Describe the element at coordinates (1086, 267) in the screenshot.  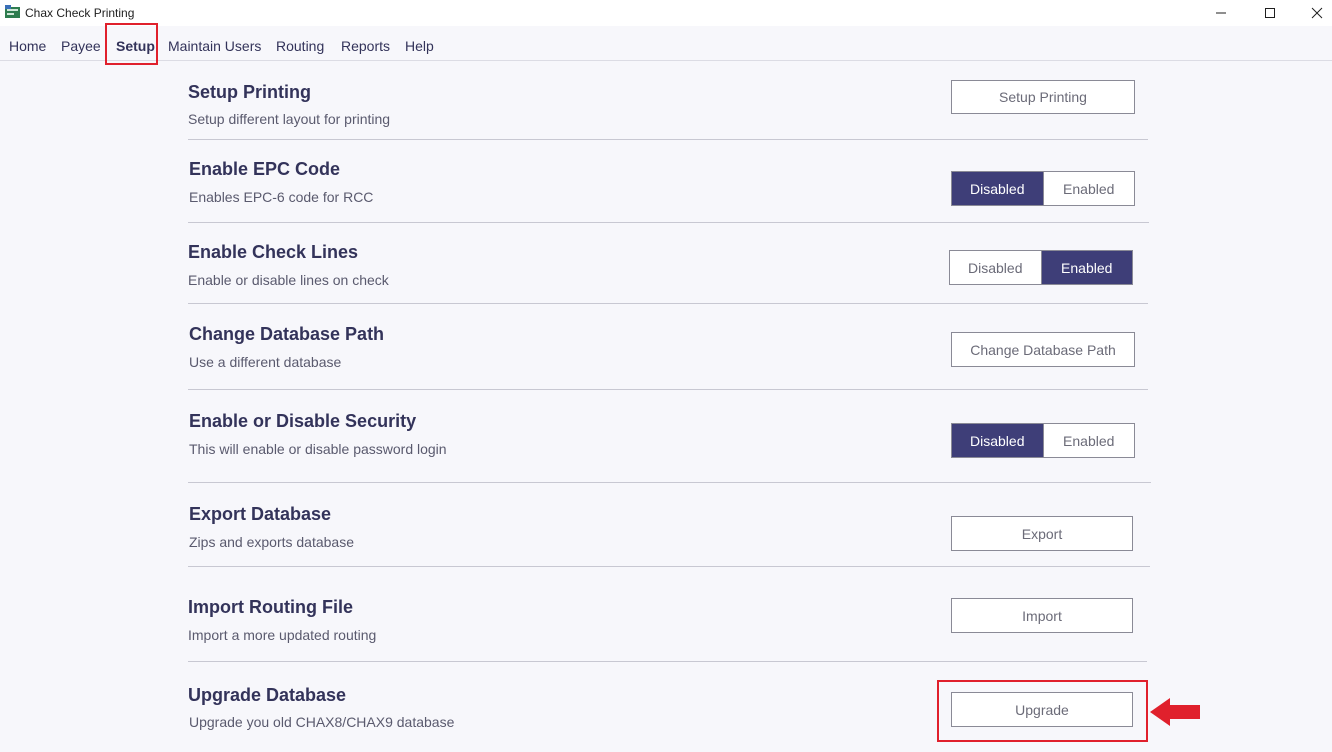
I see `check-lines-enabled-option: Enabled` at that location.